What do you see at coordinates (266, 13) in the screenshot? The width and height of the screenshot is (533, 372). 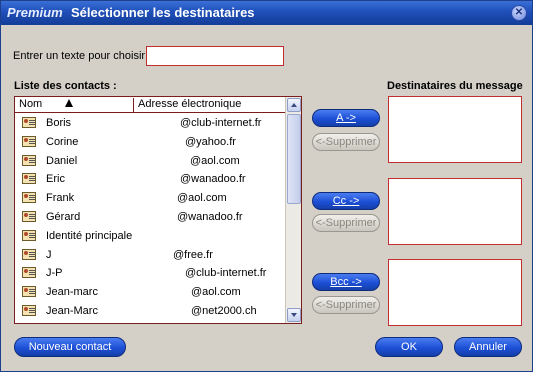 I see `title-bar: Premium Sélectionner les destinataires ✕` at bounding box center [266, 13].